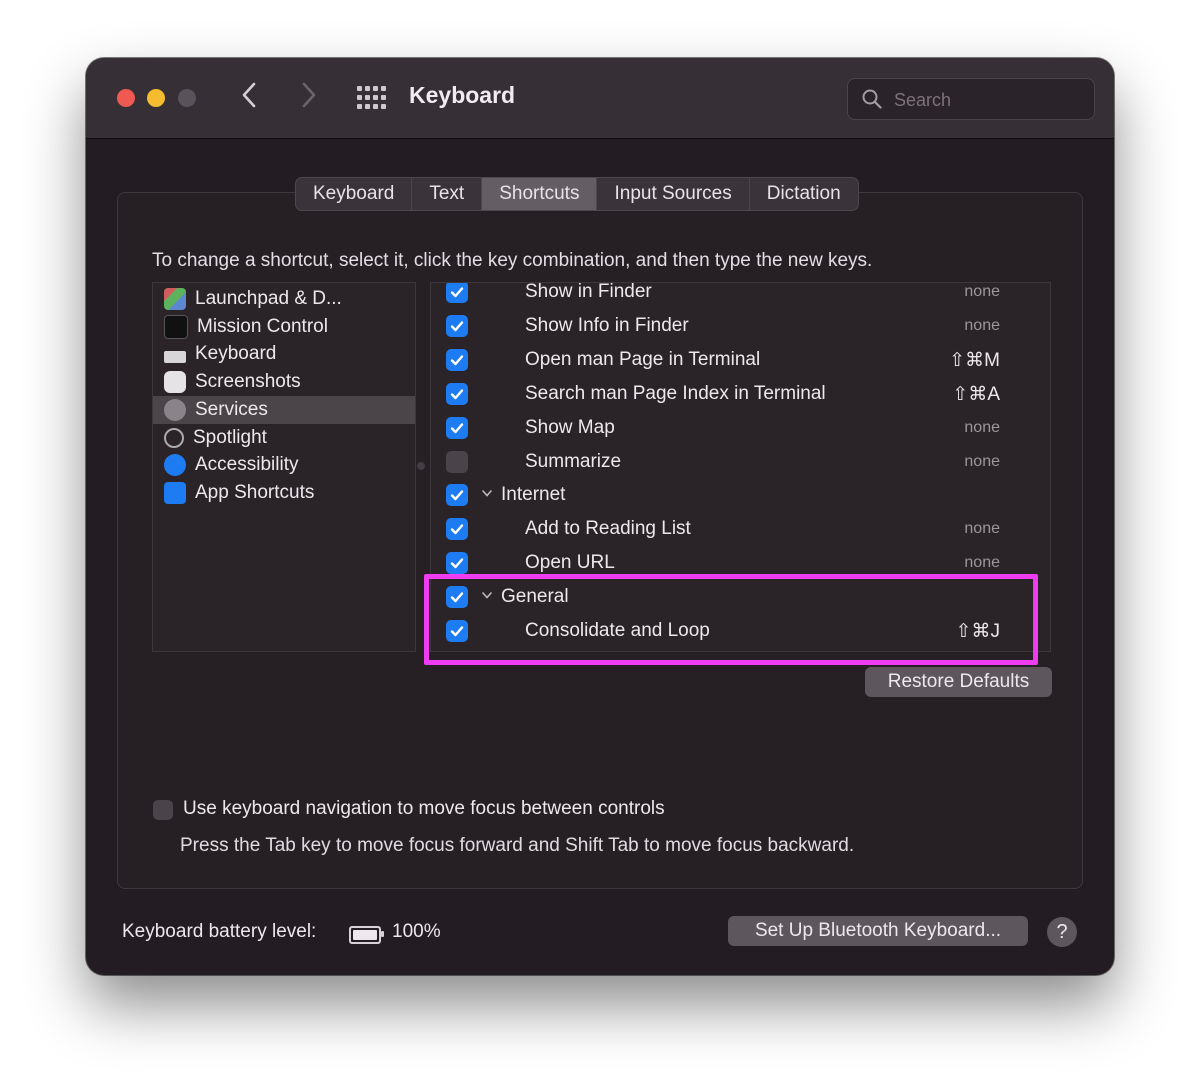 This screenshot has height=1089, width=1200. Describe the element at coordinates (249, 95) in the screenshot. I see `chevron-left-icon` at that location.